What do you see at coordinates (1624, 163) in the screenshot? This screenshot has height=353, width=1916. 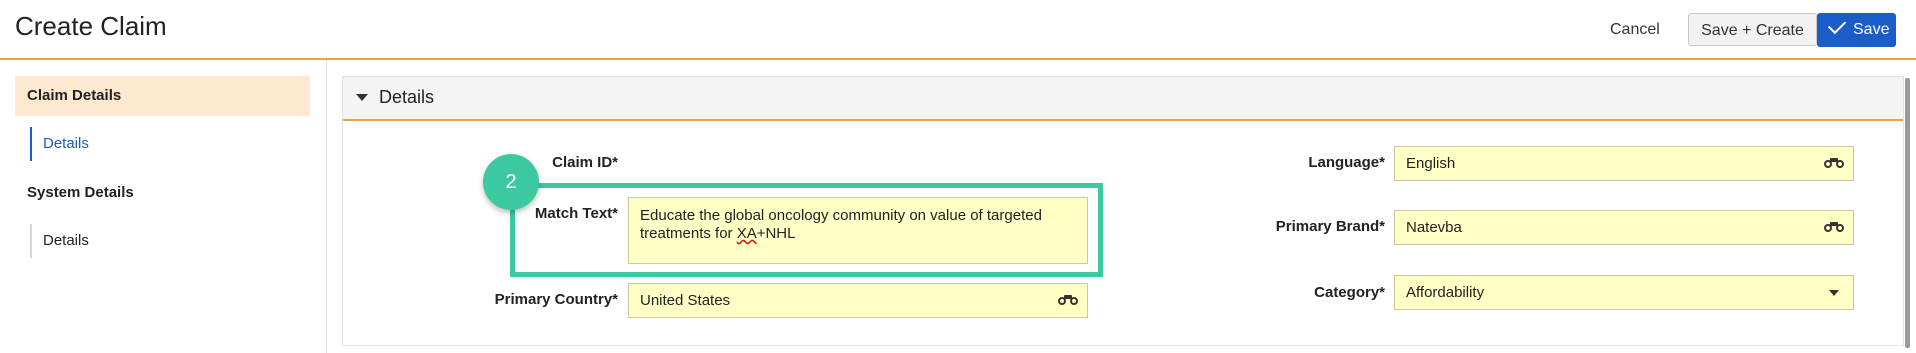 I see `language-field: English` at bounding box center [1624, 163].